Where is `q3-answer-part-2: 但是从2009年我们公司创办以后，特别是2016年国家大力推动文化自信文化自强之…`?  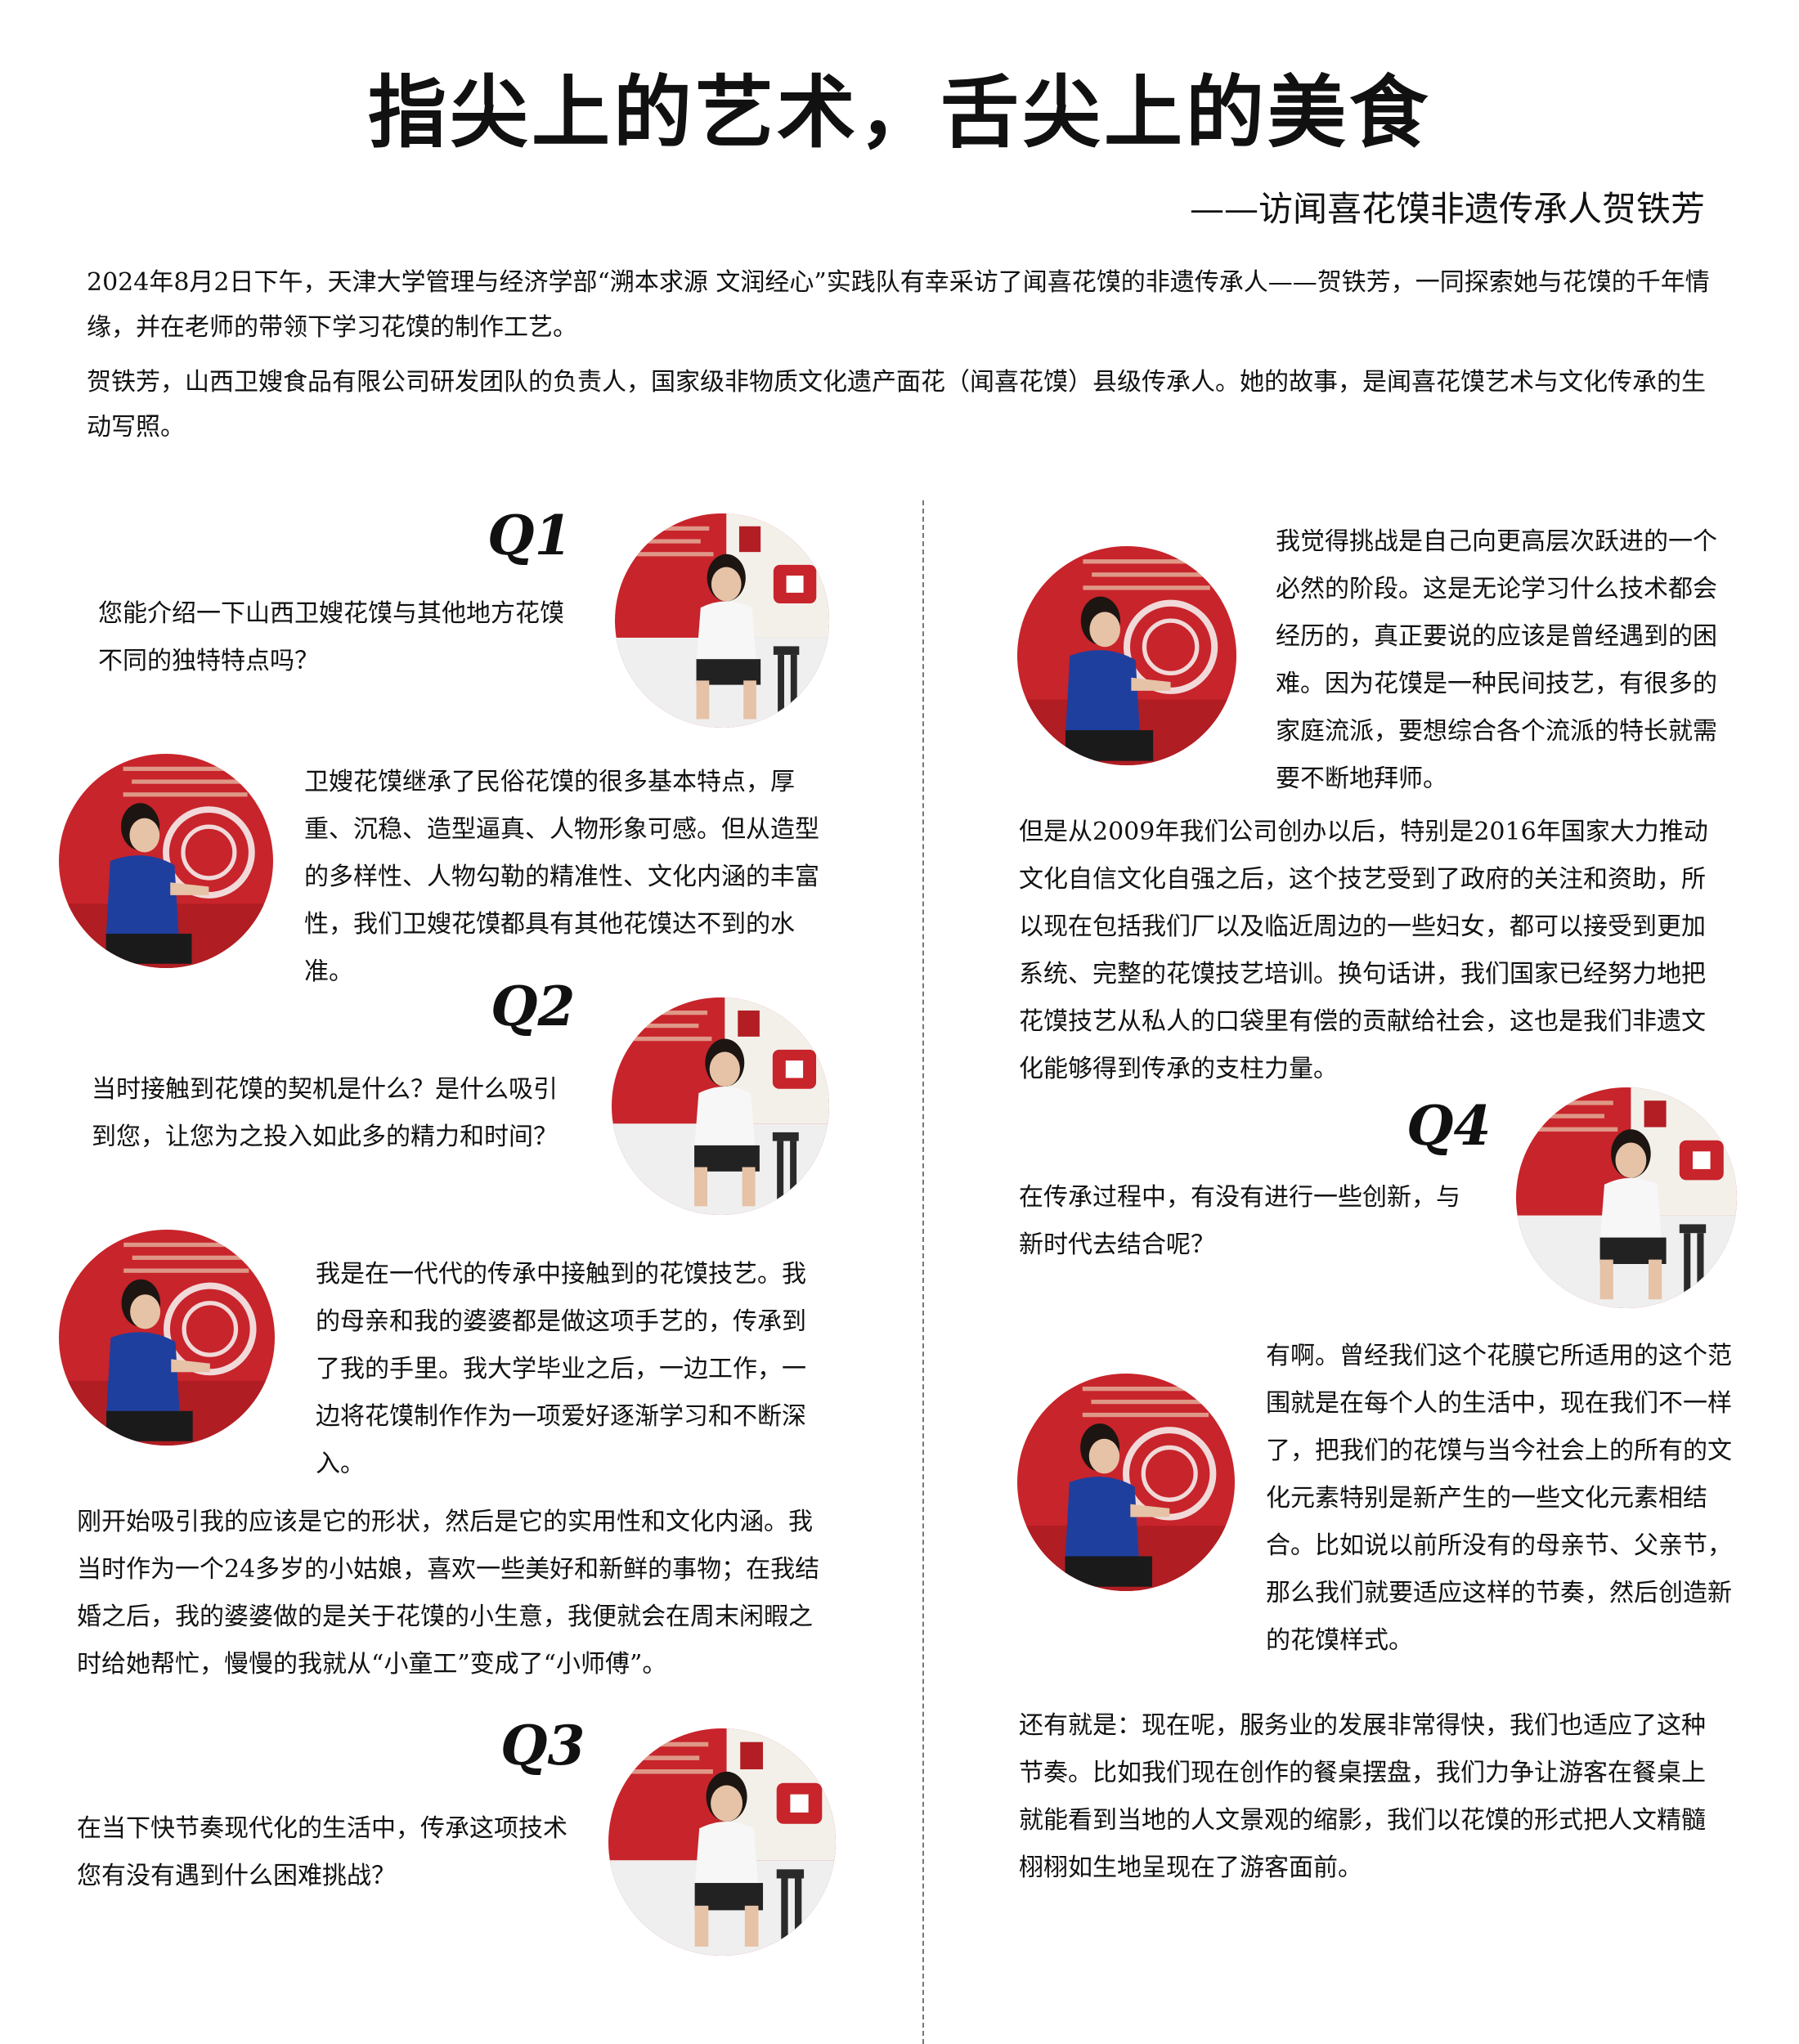 q3-answer-part-2: 但是从2009年我们公司创办以后，特别是2016年国家大力推动文化自信文化自强之… is located at coordinates (1363, 951).